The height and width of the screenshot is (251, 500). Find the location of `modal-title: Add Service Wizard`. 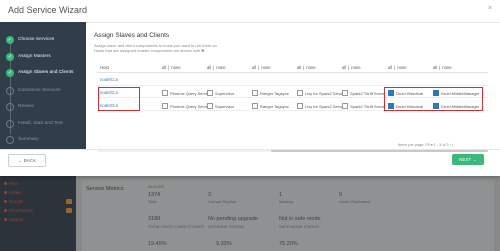

modal-title: Add Service Wizard is located at coordinates (48, 10).